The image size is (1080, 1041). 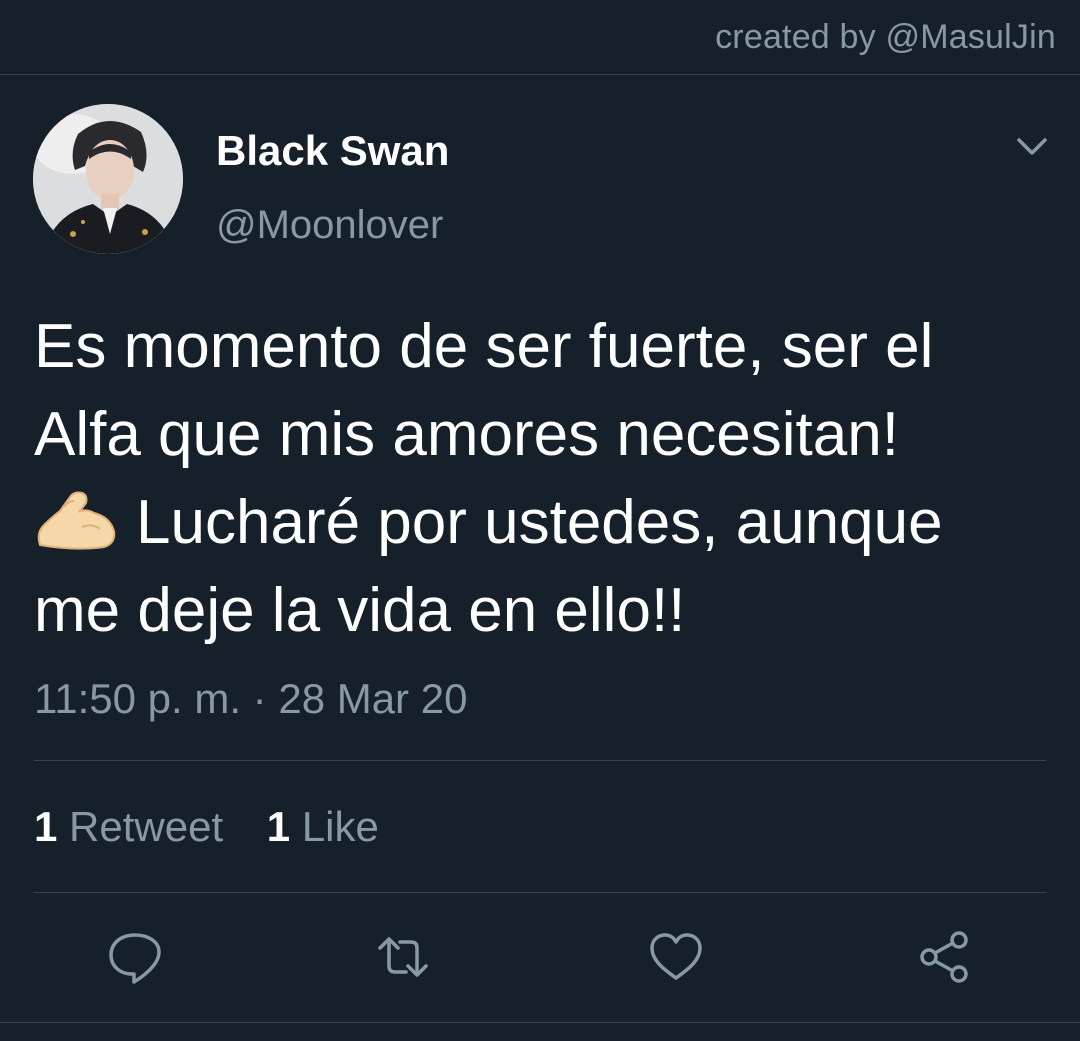 What do you see at coordinates (46, 826) in the screenshot?
I see `retweet-count: 1` at bounding box center [46, 826].